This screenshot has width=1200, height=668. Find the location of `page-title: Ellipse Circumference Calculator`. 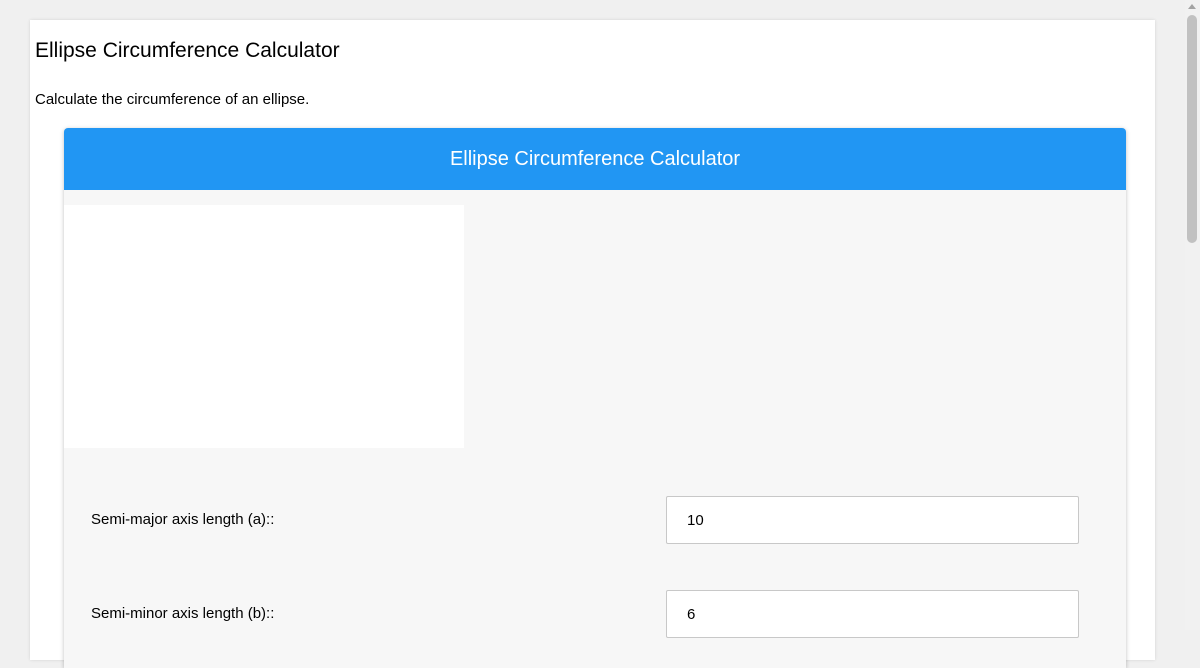

page-title: Ellipse Circumference Calculator is located at coordinates (187, 50).